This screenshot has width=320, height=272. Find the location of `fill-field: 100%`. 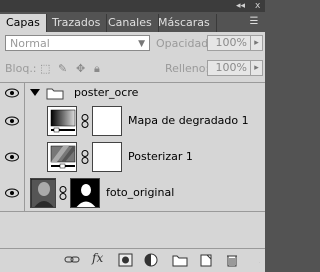

fill-field: 100% is located at coordinates (229, 68).